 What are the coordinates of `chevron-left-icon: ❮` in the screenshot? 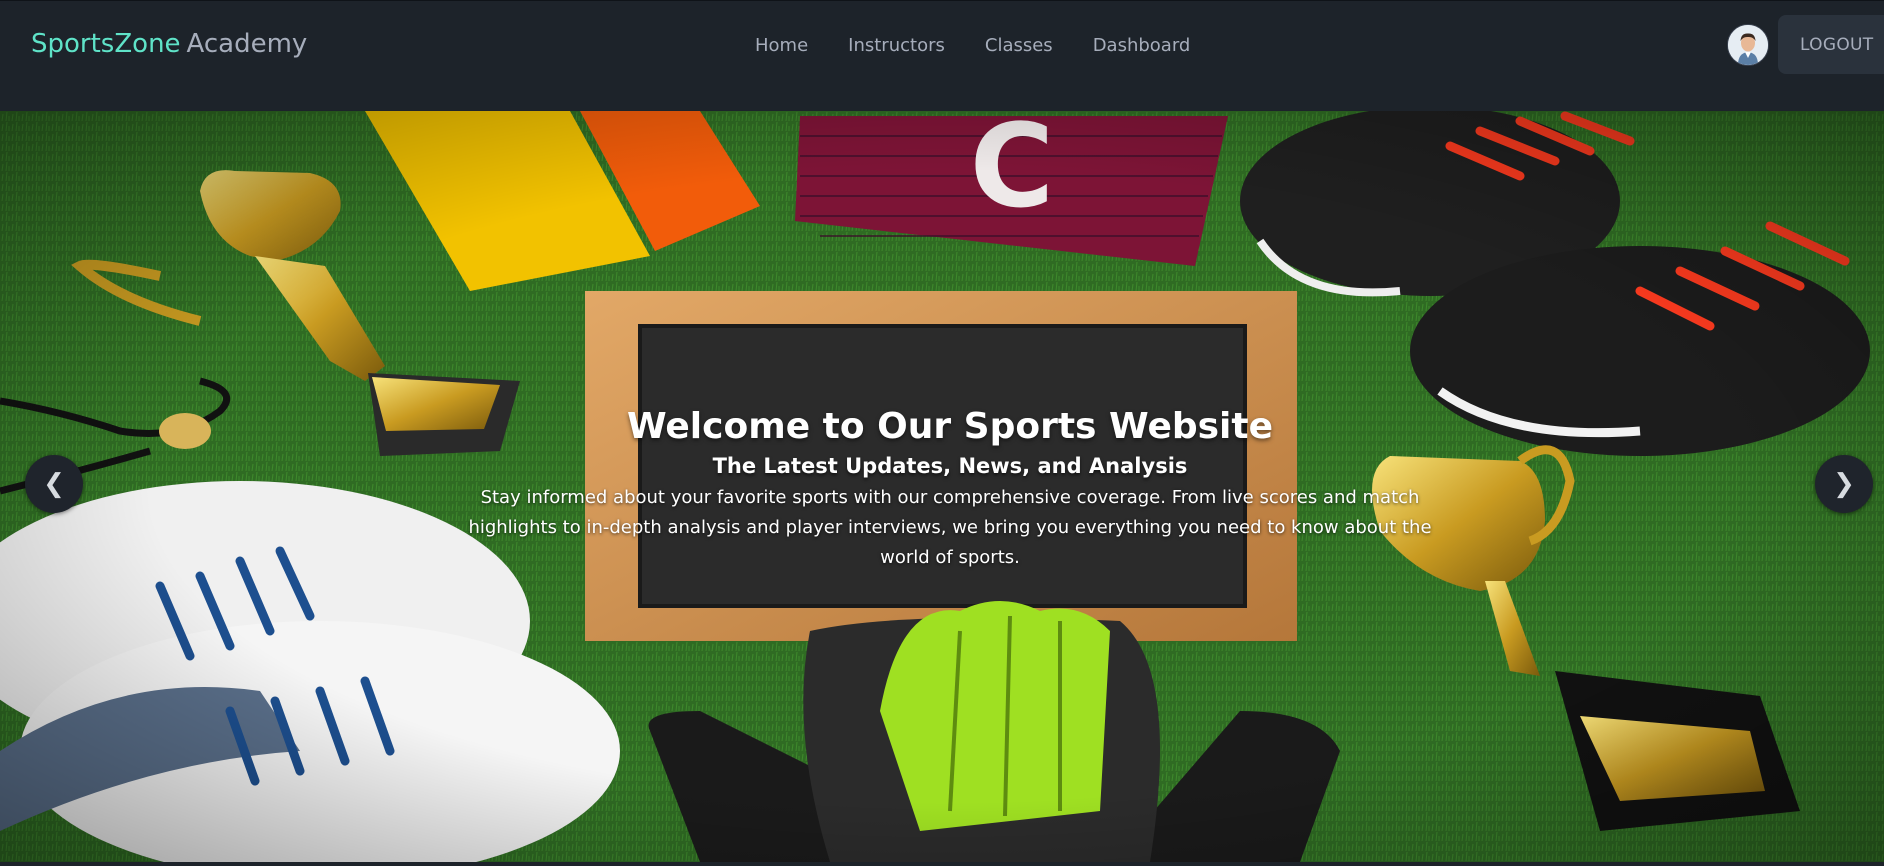 It's located at (54, 484).